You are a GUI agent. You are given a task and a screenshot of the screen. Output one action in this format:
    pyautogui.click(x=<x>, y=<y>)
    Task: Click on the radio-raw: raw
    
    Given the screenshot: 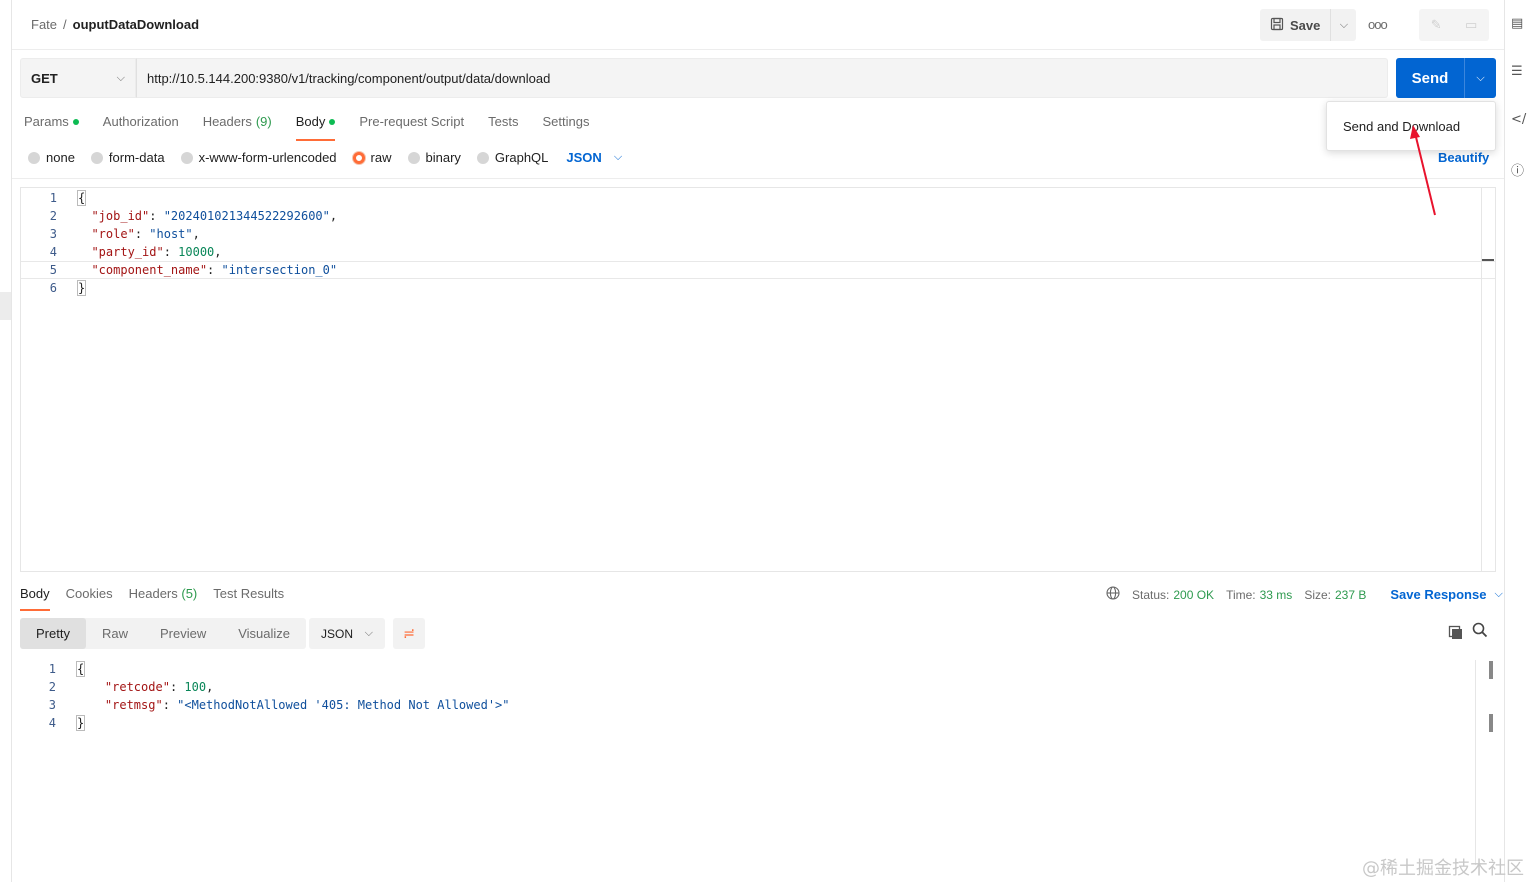 What is the action you would take?
    pyautogui.click(x=372, y=157)
    